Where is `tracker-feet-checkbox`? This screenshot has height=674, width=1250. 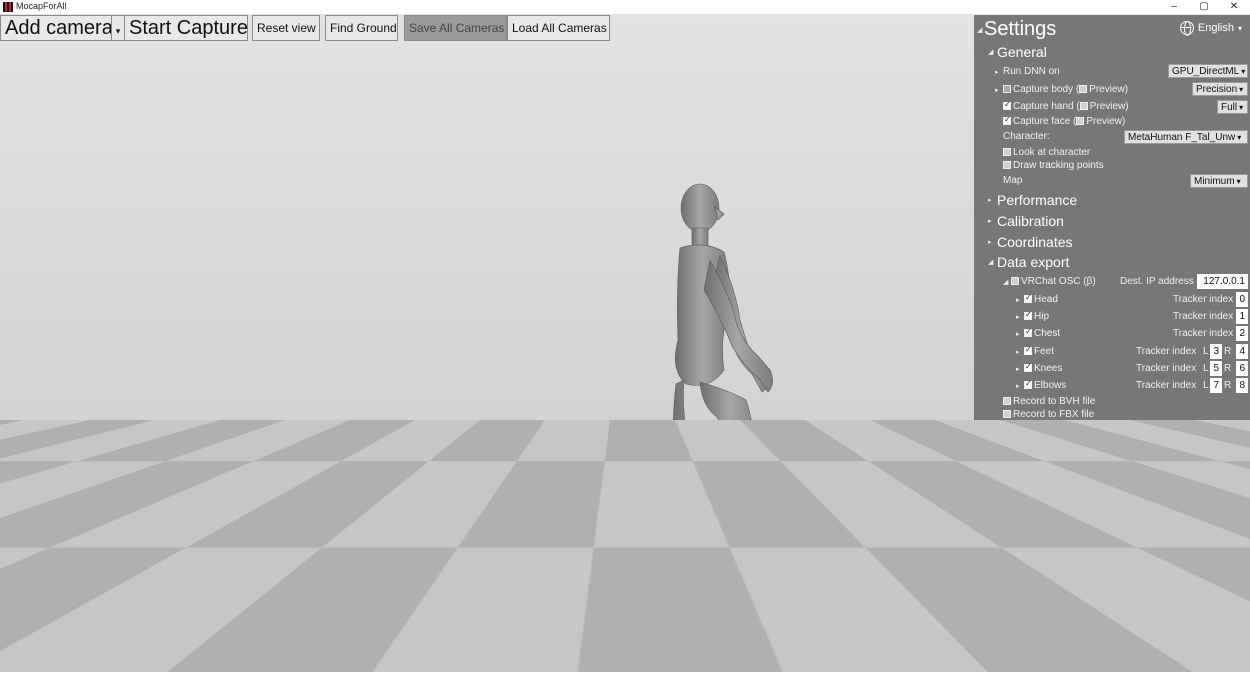 tracker-feet-checkbox is located at coordinates (1028, 350).